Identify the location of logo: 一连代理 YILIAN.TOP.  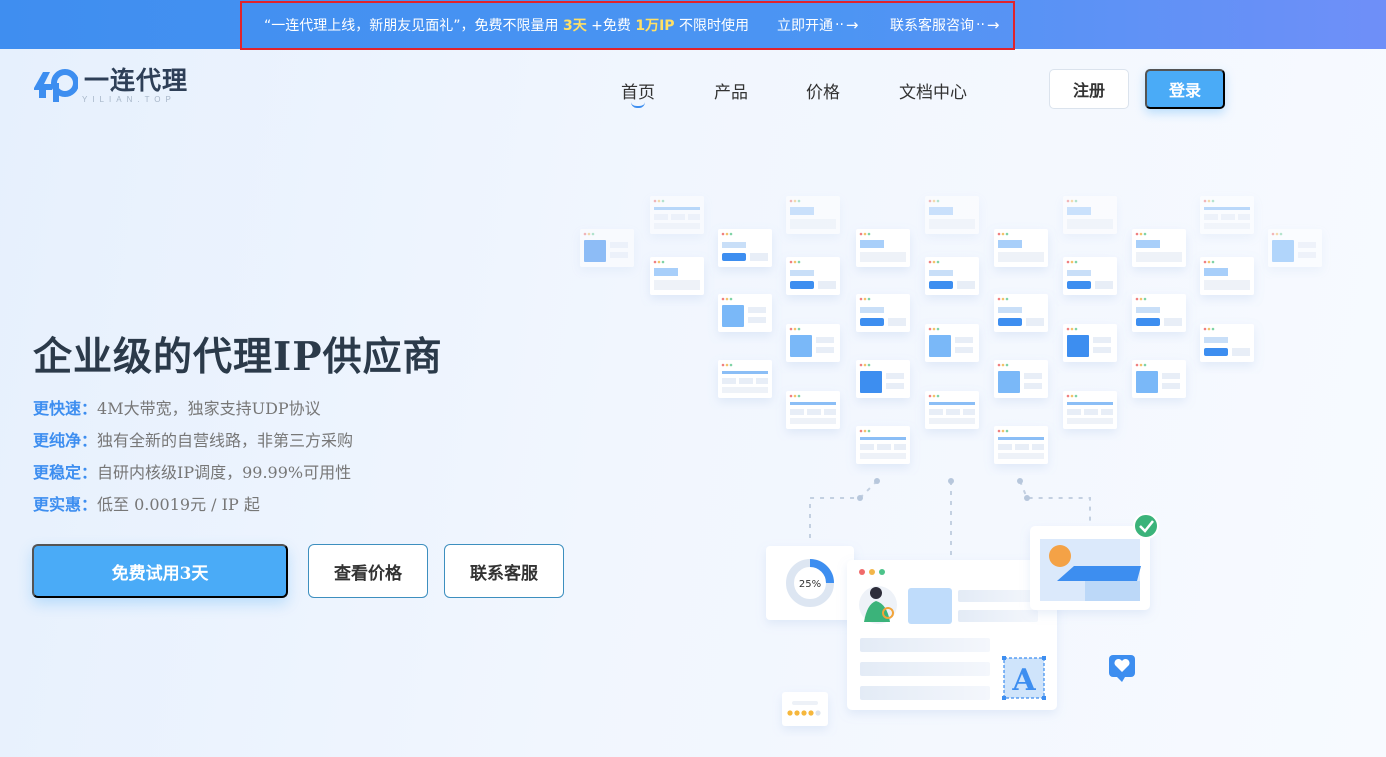
(110, 85).